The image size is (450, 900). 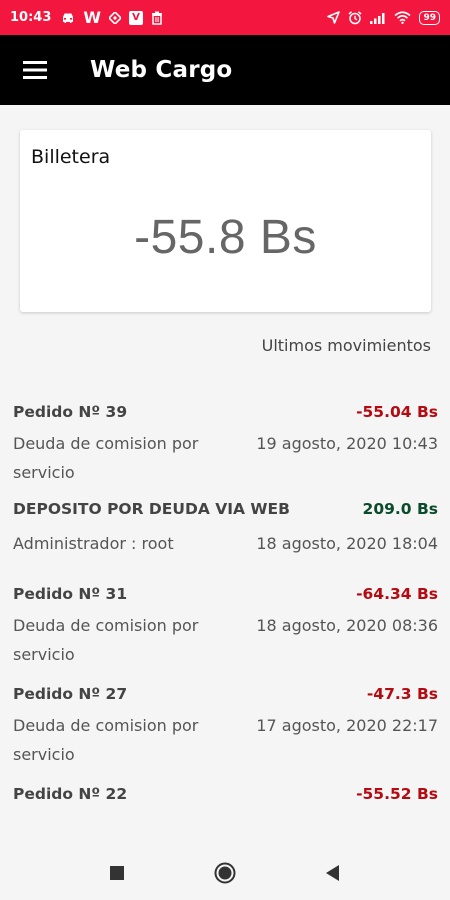 What do you see at coordinates (225, 794) in the screenshot?
I see `list-item: Pedido Nº 22 -55.52 Bs` at bounding box center [225, 794].